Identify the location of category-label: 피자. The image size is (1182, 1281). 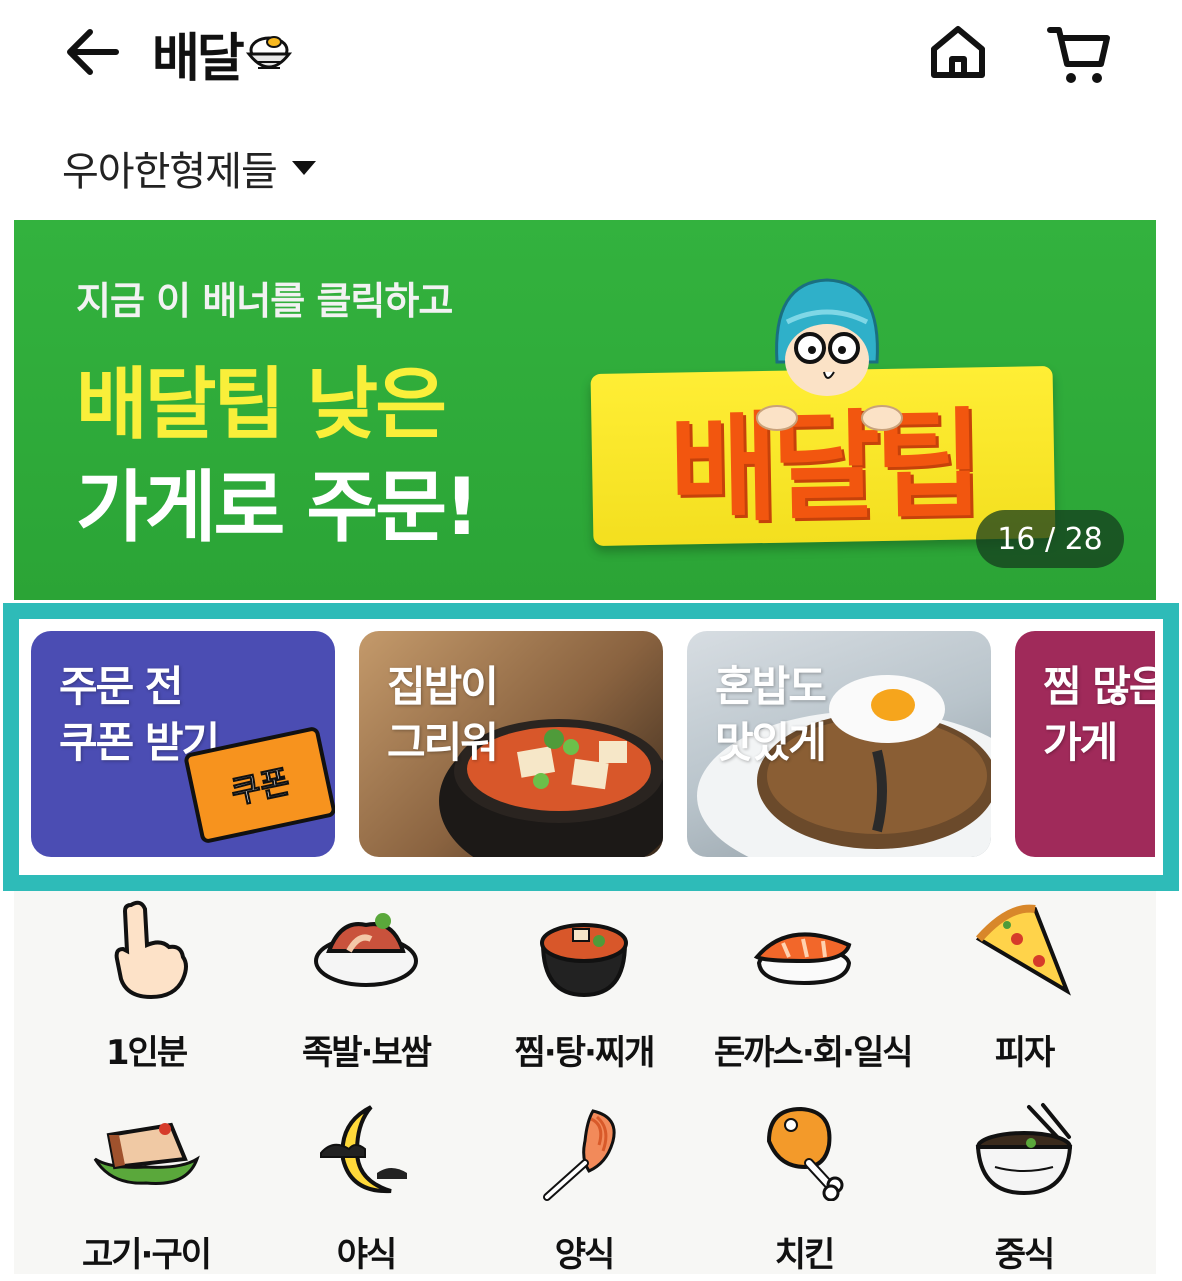
(1025, 1053).